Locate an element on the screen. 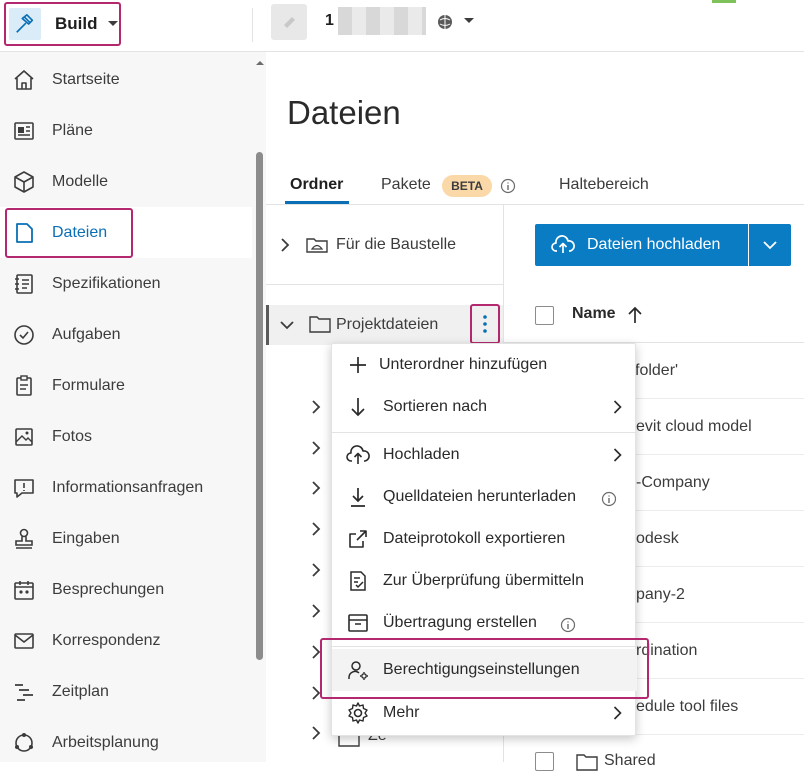  sidebar-item-modelle: Modelle is located at coordinates (126, 181).